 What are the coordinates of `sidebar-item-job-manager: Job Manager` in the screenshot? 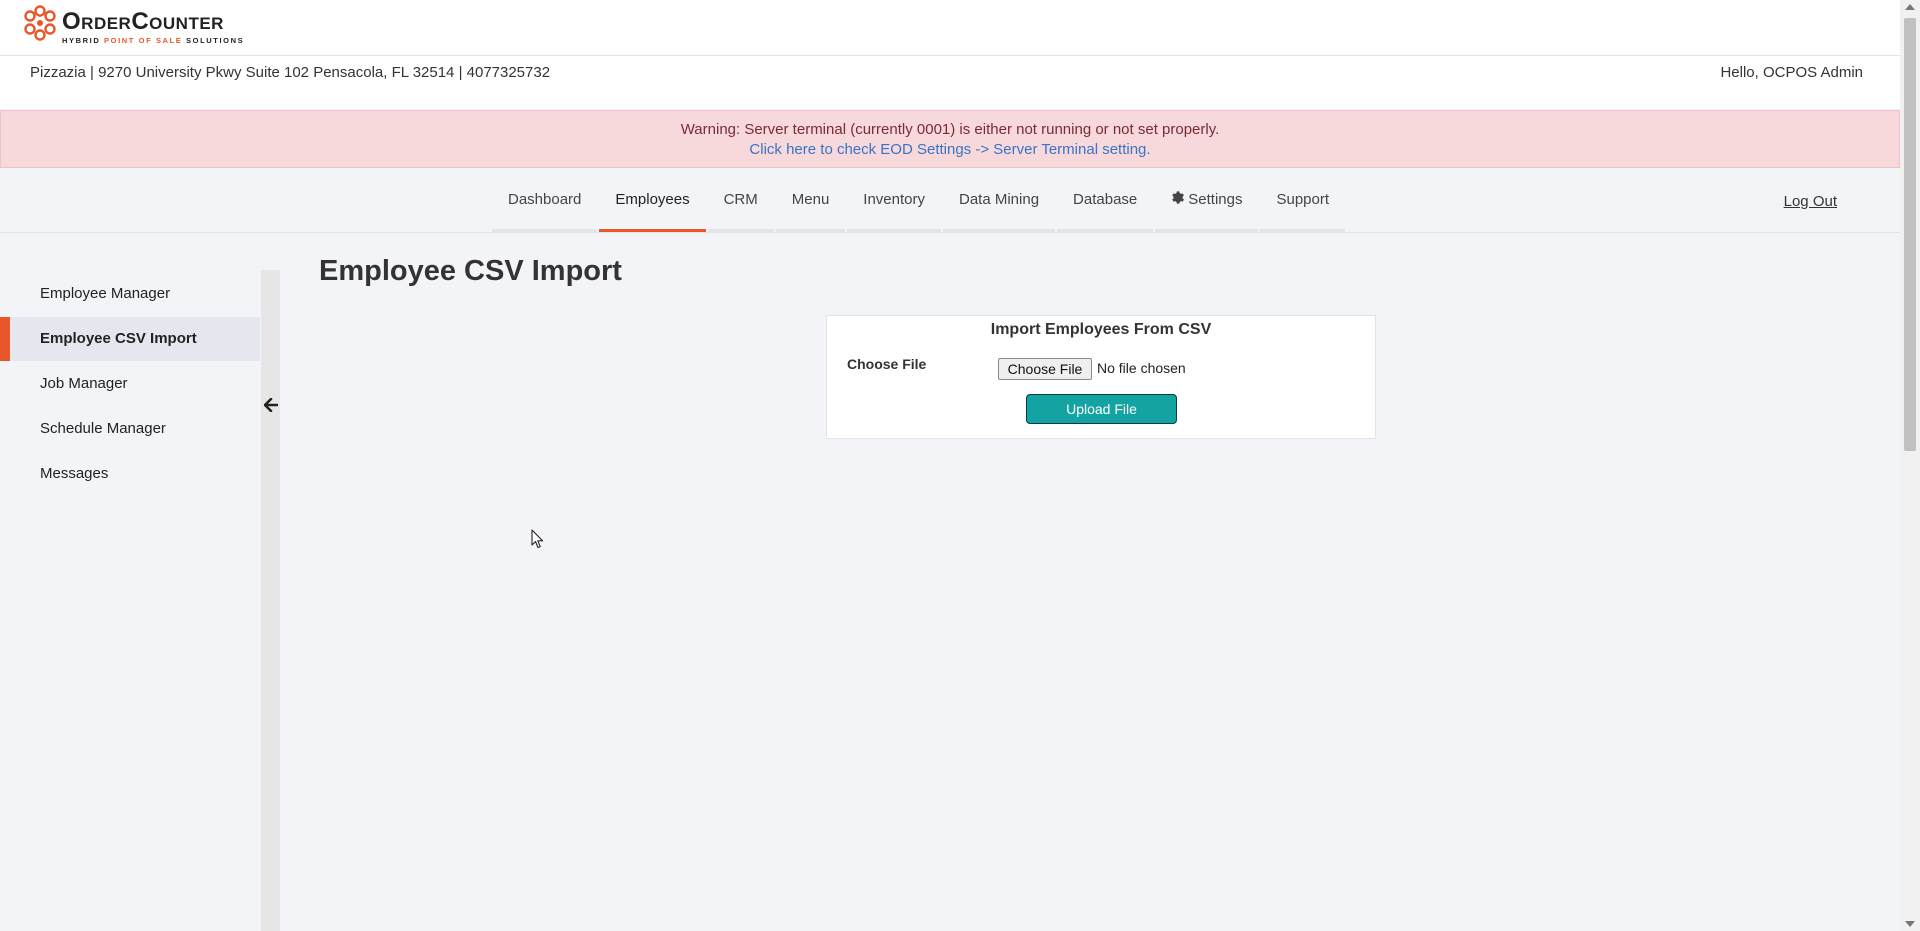 It's located at (130, 384).